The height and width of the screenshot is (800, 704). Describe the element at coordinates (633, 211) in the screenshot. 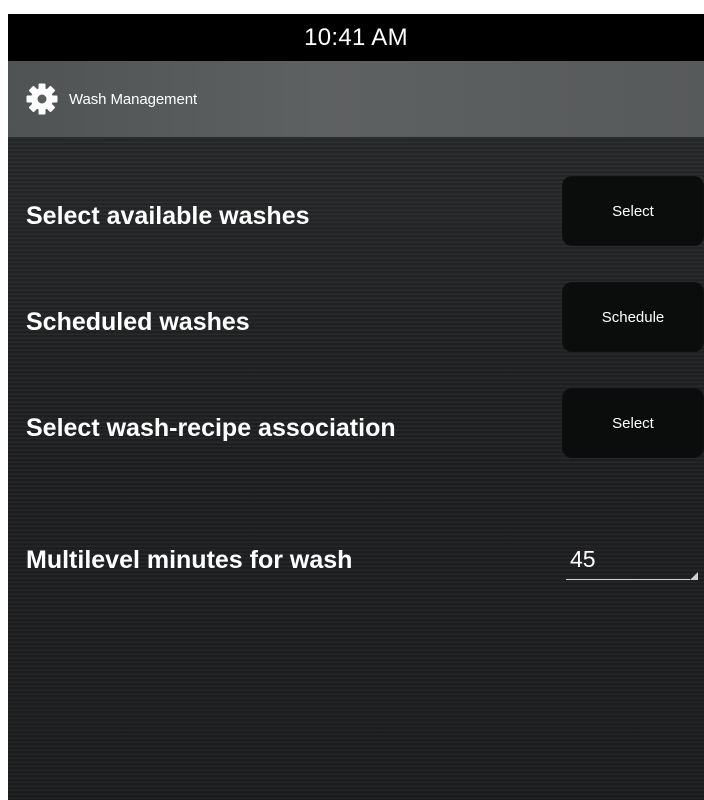

I see `select-available-washes-button: Select` at that location.